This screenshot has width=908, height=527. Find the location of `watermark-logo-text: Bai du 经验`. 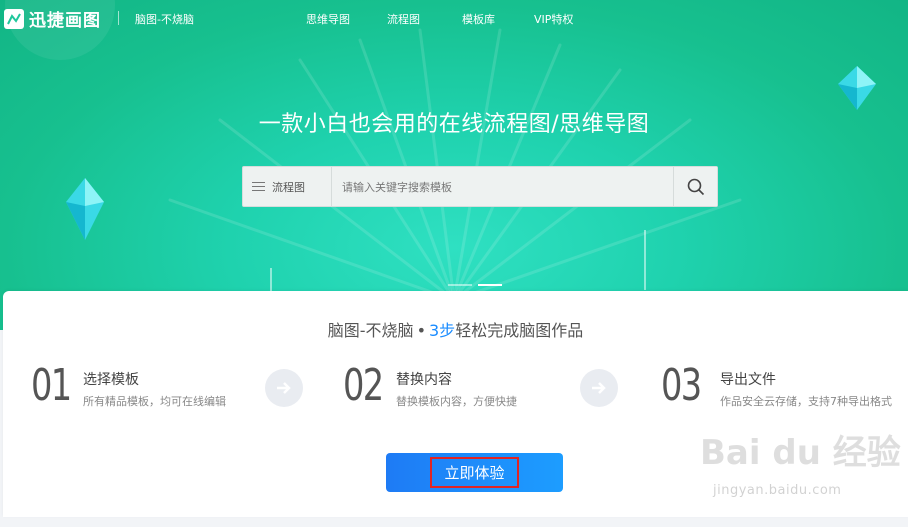

watermark-logo-text: Bai du 经验 is located at coordinates (800, 453).